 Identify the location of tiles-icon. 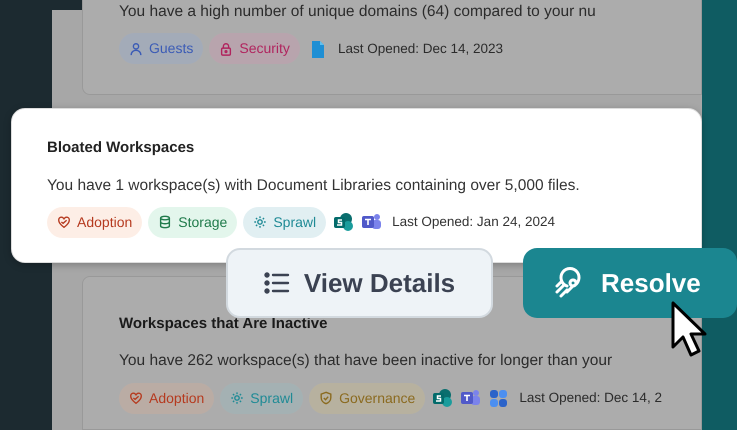
(498, 398).